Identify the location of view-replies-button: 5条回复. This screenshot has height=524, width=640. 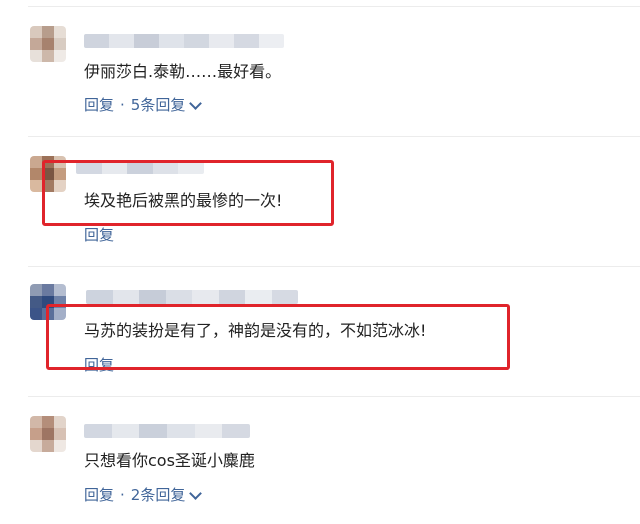
(158, 105).